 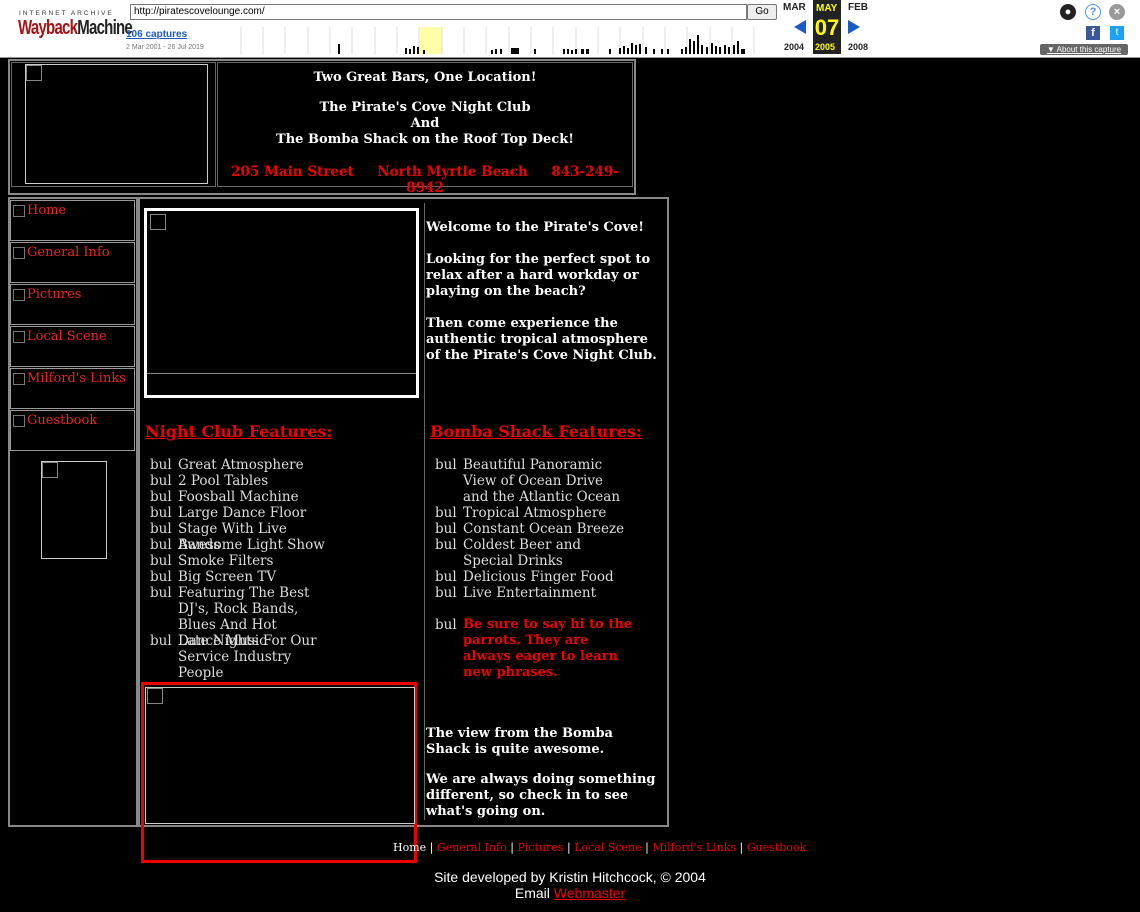 I want to click on webmaster-link: Webmaster, so click(x=589, y=893).